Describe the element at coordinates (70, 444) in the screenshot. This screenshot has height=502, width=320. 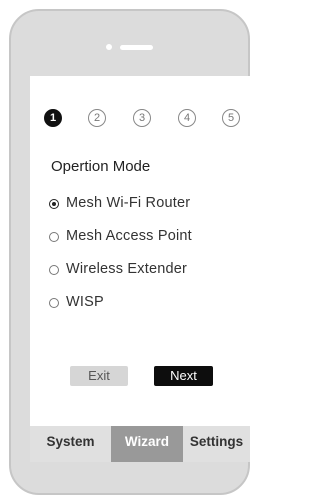
I see `tab-system: System` at that location.